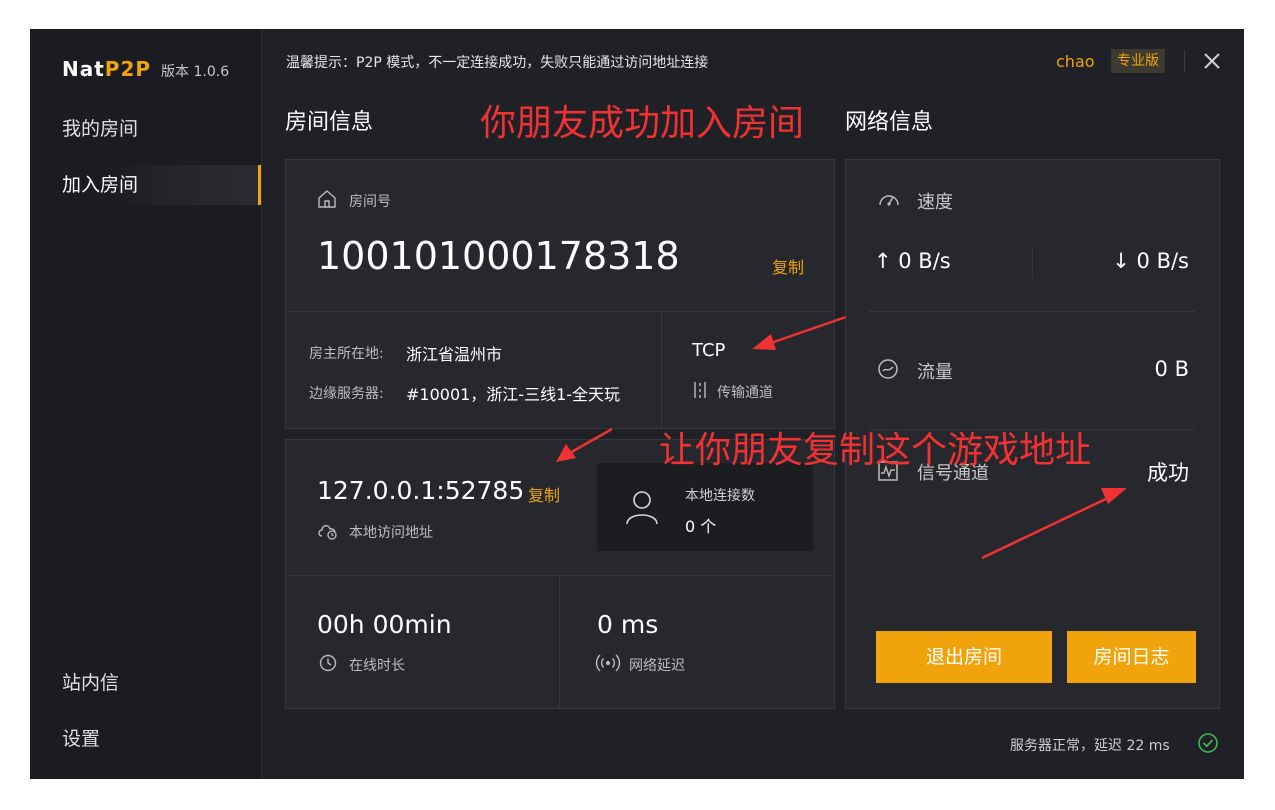  What do you see at coordinates (544, 494) in the screenshot?
I see `copy-local-address-button: 复制` at bounding box center [544, 494].